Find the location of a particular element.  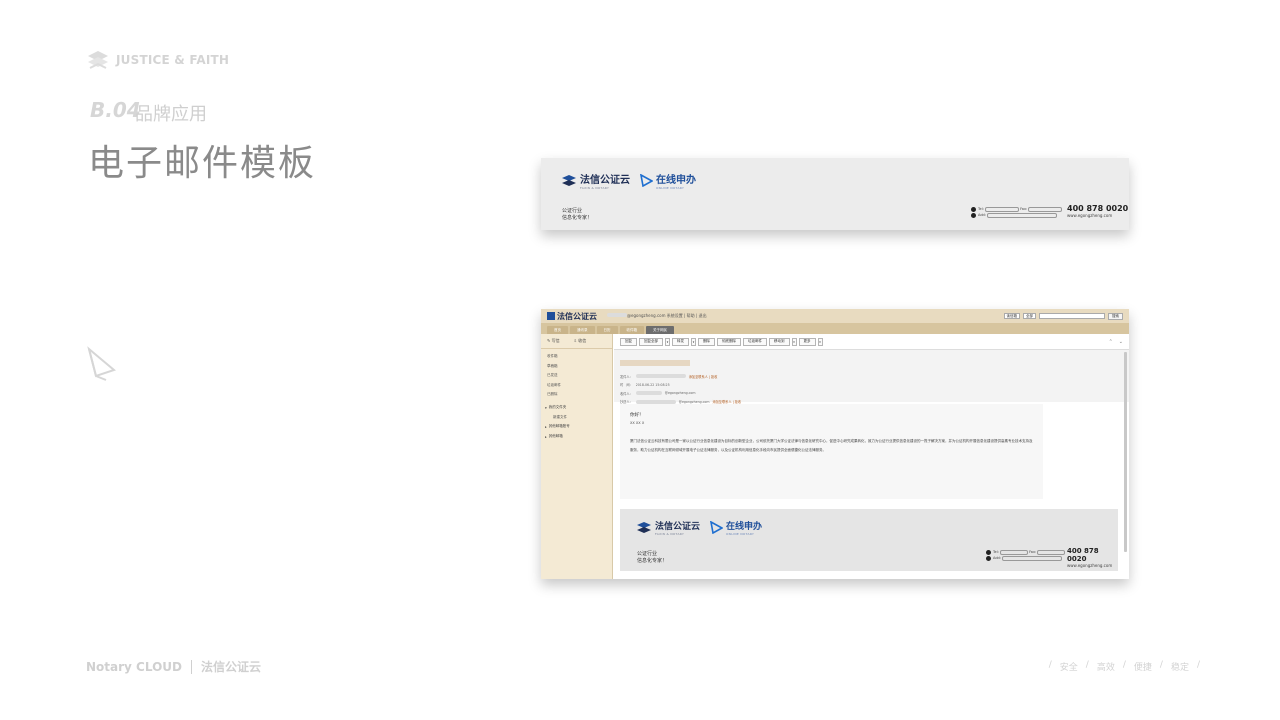

search-scope-select: 读信箱 is located at coordinates (1011, 316).